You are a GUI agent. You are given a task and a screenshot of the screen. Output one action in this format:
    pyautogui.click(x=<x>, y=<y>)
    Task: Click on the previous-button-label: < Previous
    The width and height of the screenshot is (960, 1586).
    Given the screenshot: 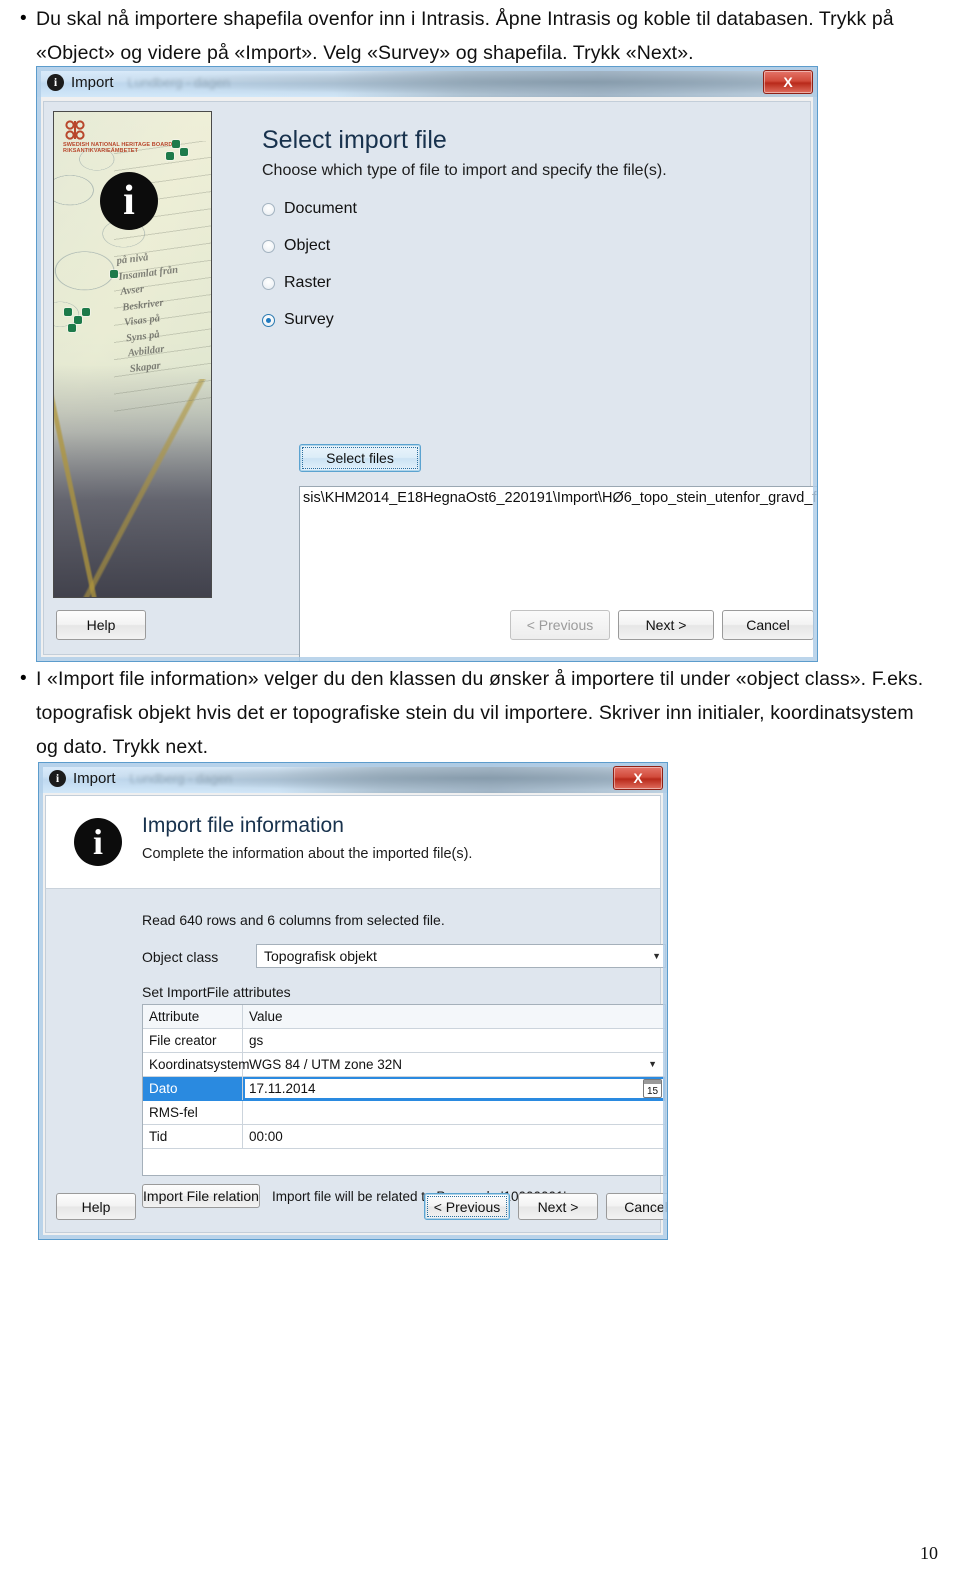 What is the action you would take?
    pyautogui.click(x=467, y=1206)
    